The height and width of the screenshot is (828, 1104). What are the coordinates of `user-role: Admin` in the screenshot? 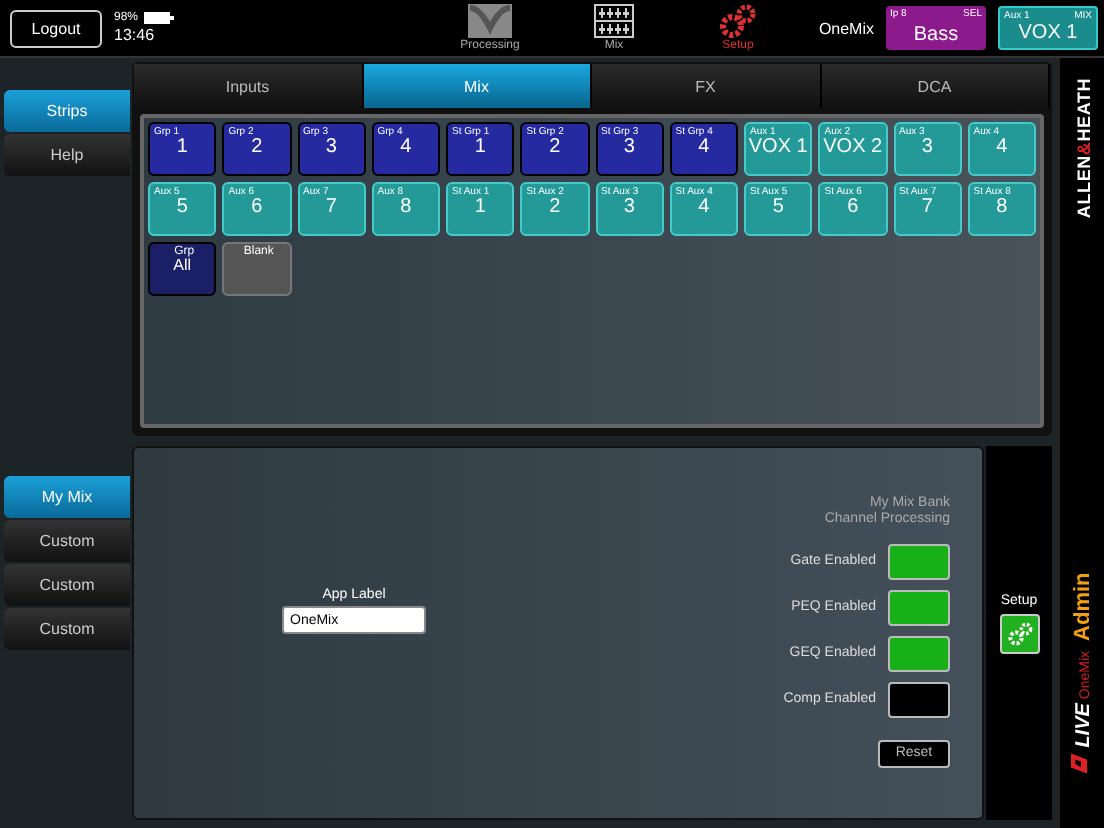 It's located at (1083, 606).